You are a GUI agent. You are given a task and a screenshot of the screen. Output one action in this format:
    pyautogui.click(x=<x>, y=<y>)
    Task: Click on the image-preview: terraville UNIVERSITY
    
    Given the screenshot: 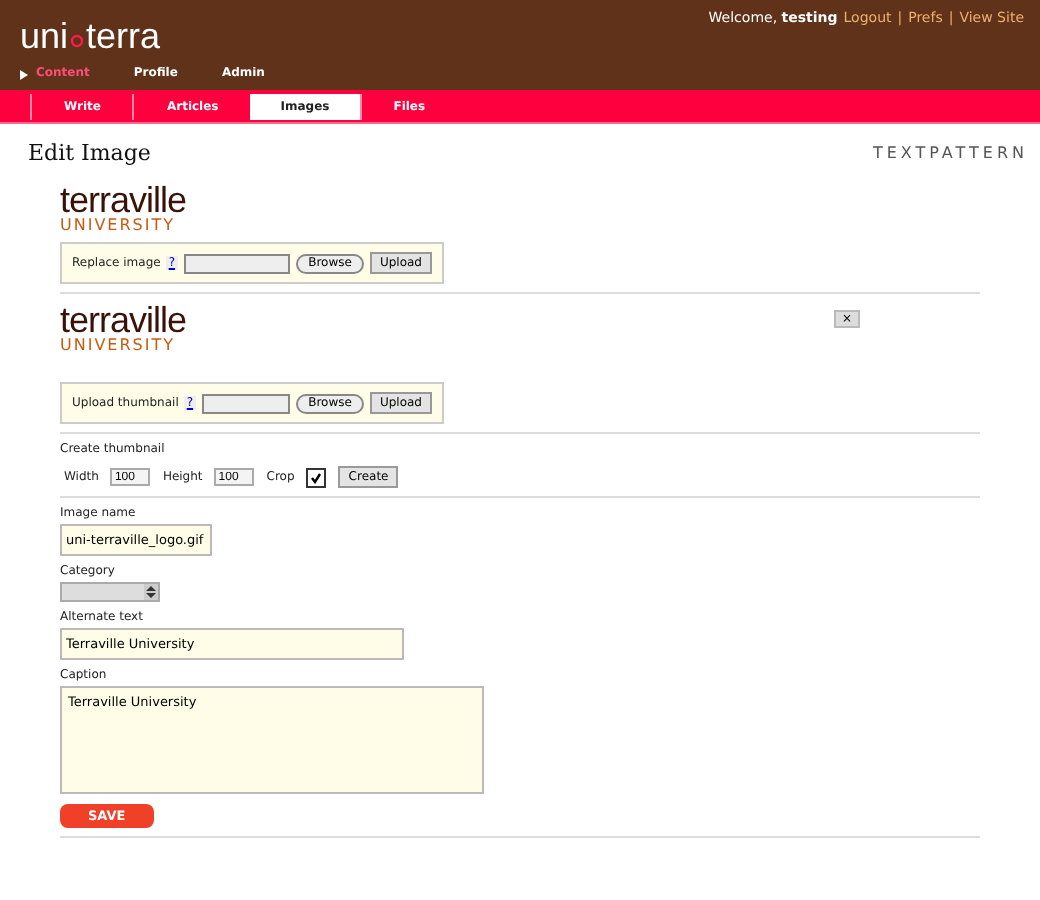 What is the action you would take?
    pyautogui.click(x=124, y=208)
    